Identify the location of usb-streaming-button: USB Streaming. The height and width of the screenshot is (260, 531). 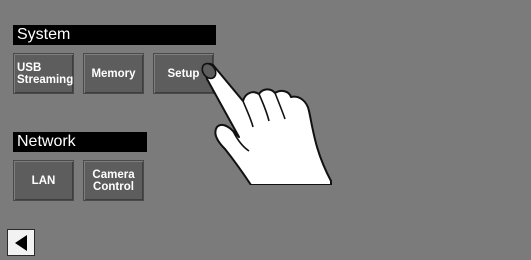
(43, 73).